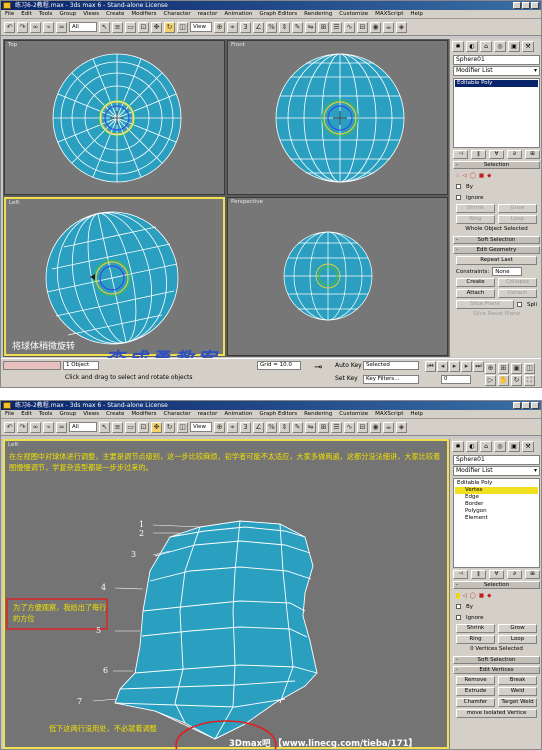 The image size is (542, 750). I want to click on configure-sets-icon: ⊞, so click(532, 574).